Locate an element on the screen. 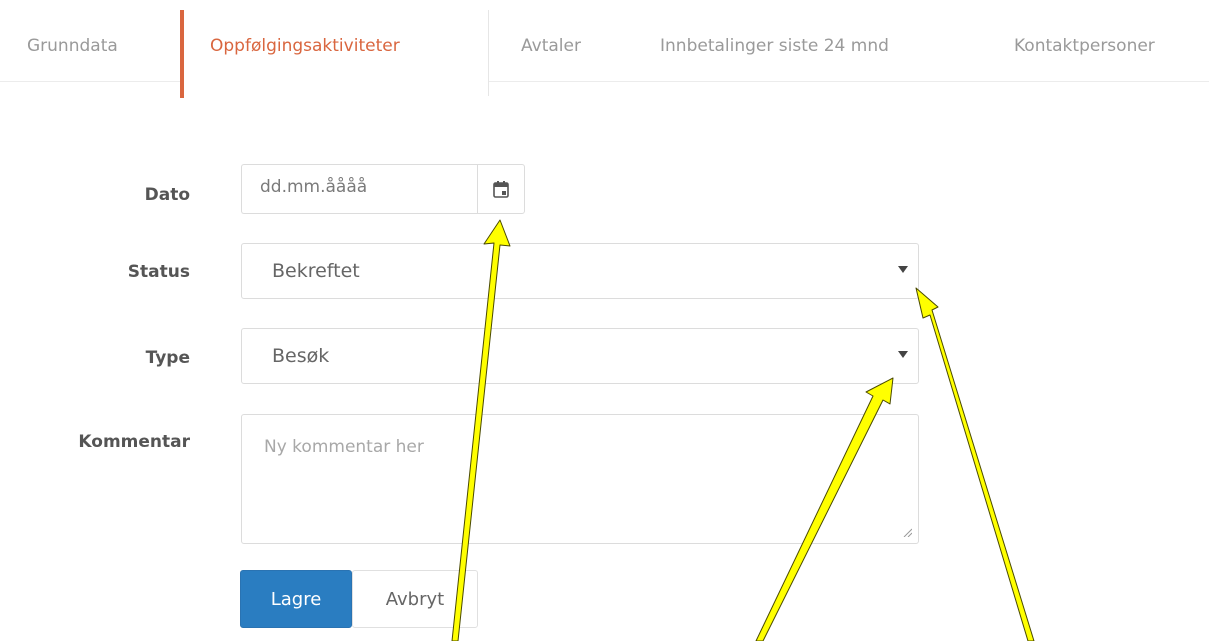  calendar-icon is located at coordinates (501, 189).